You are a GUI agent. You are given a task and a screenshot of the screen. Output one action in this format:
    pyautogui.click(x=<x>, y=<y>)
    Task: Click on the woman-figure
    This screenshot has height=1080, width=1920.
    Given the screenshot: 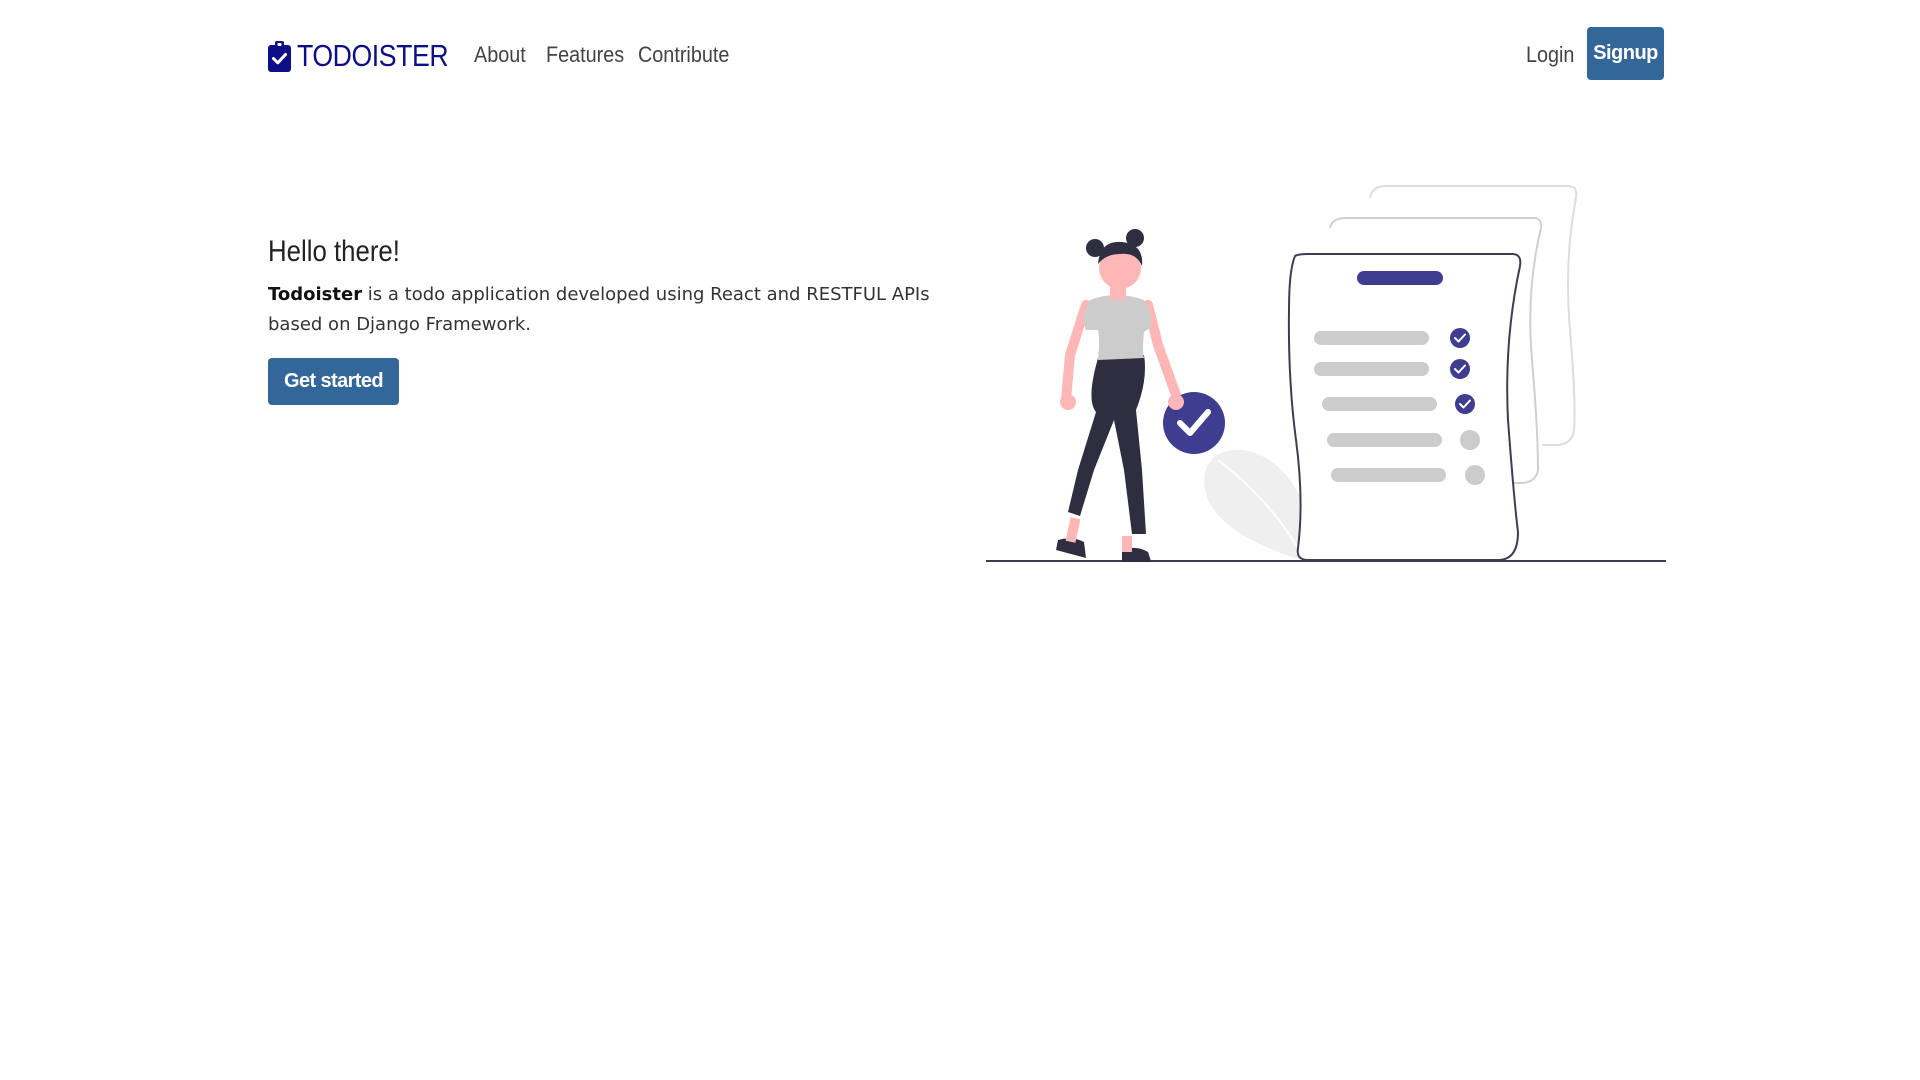 What is the action you would take?
    pyautogui.click(x=1118, y=395)
    